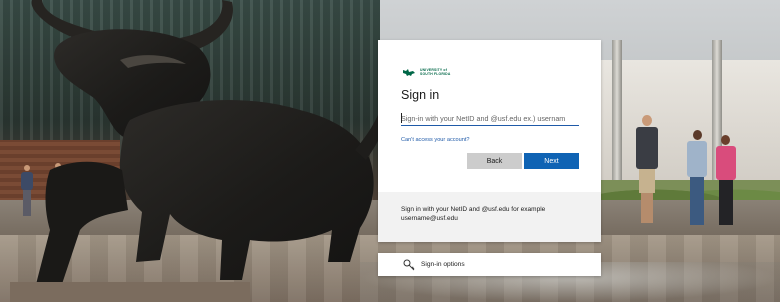 Image resolution: width=780 pixels, height=302 pixels. I want to click on usf-logo: UNIVERSITY of SOUTH FLORIDA, so click(426, 72).